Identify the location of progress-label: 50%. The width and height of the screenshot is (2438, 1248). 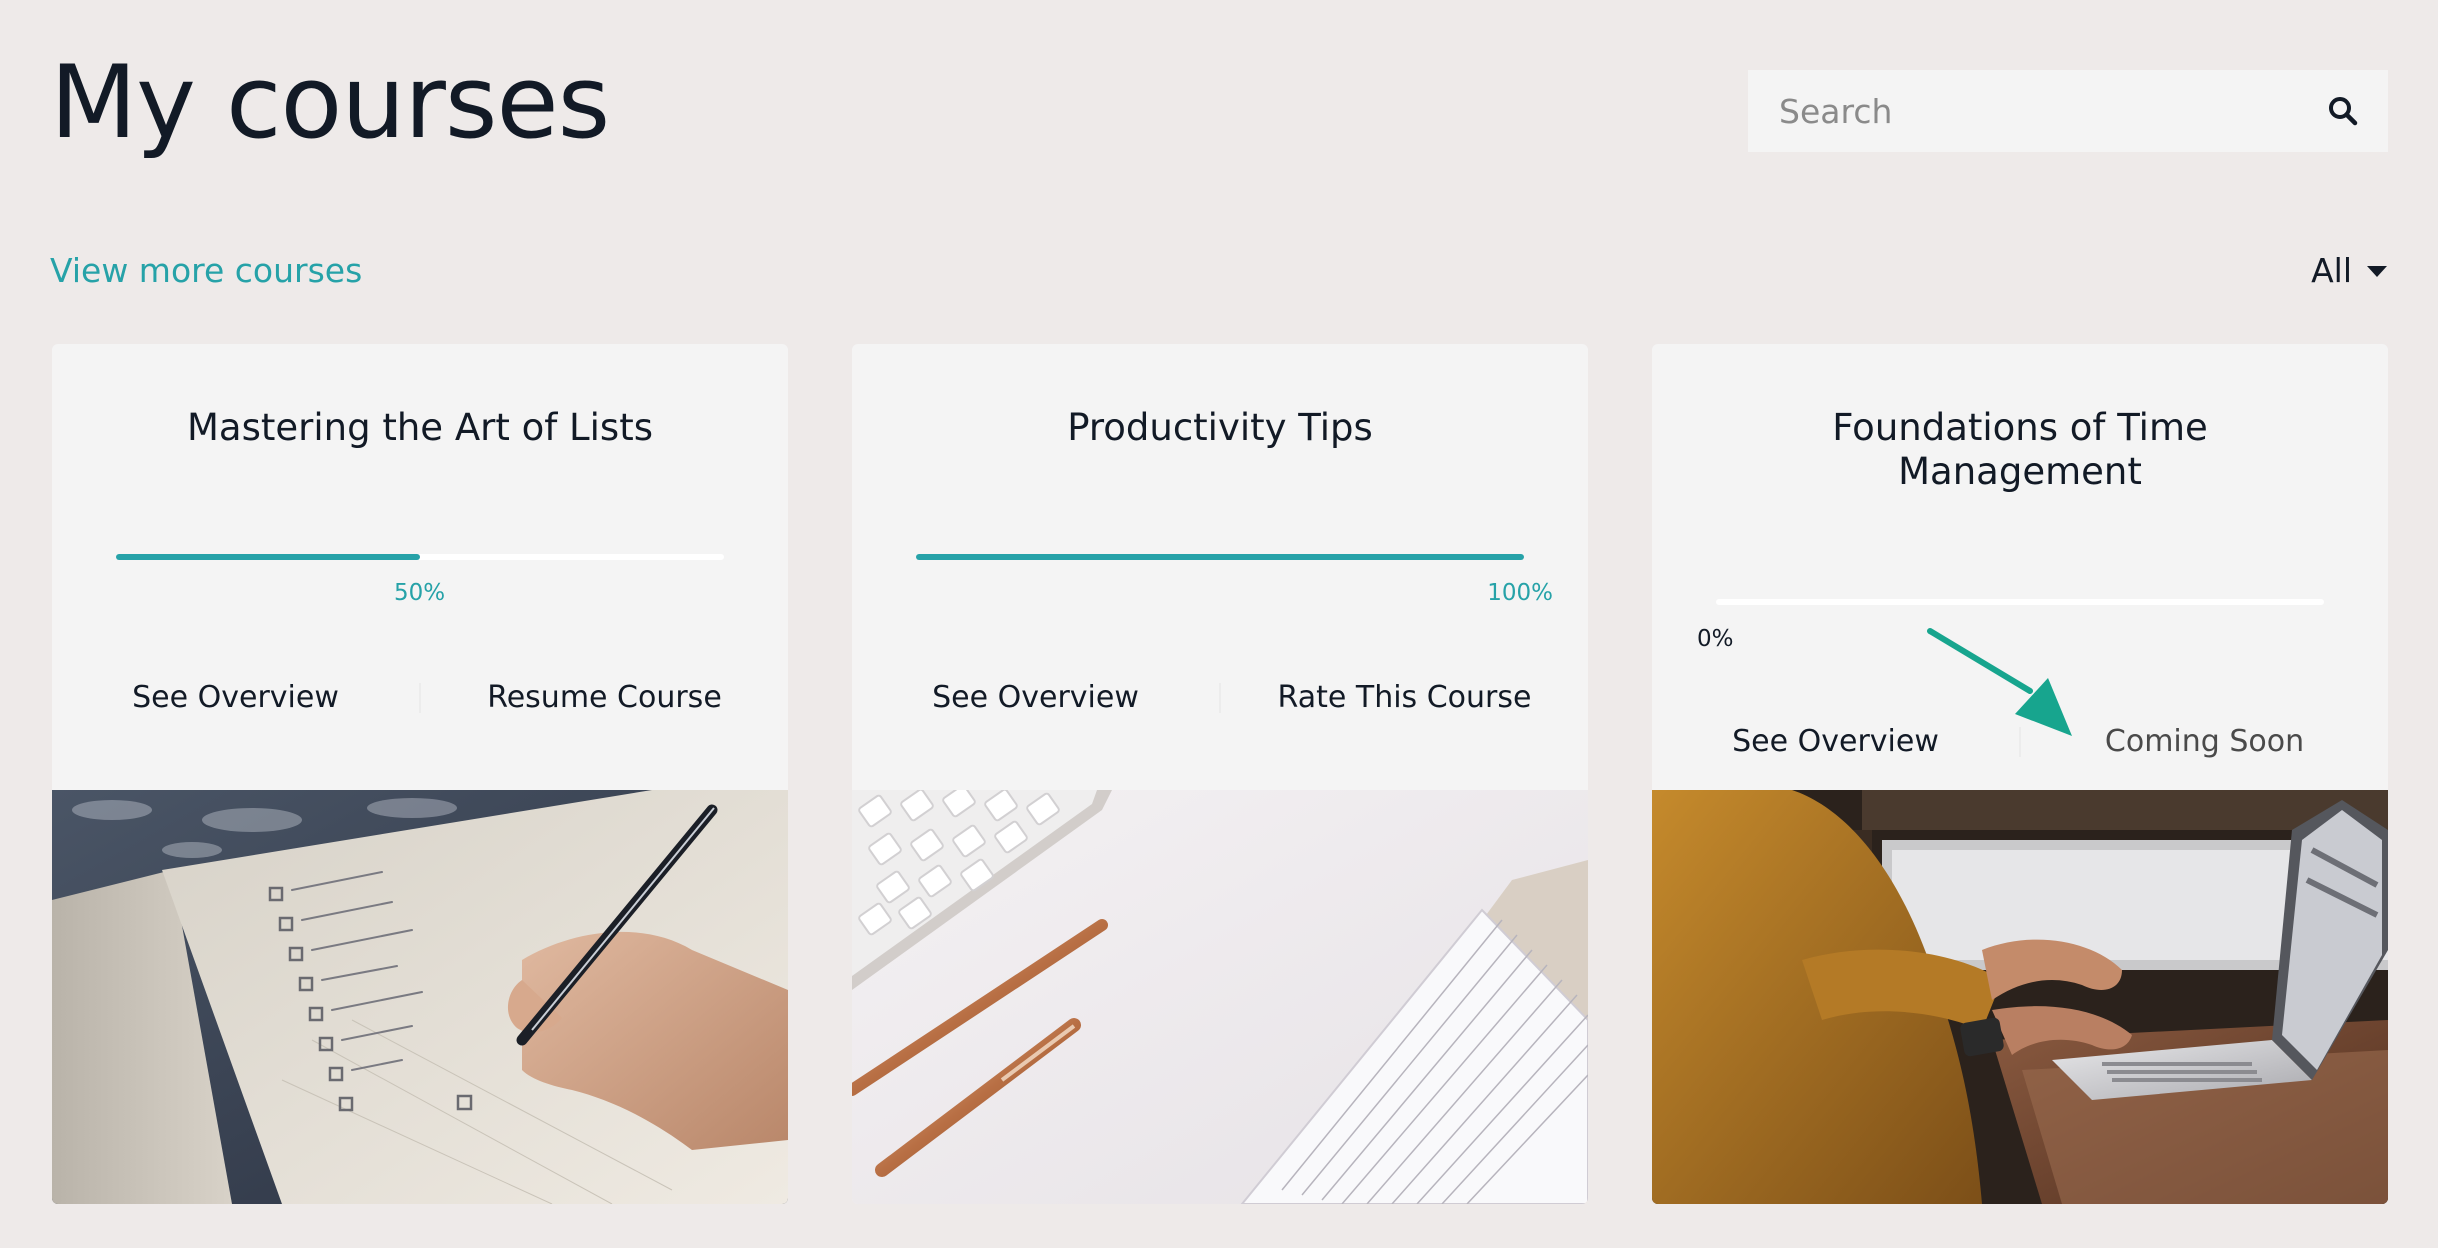
(420, 593).